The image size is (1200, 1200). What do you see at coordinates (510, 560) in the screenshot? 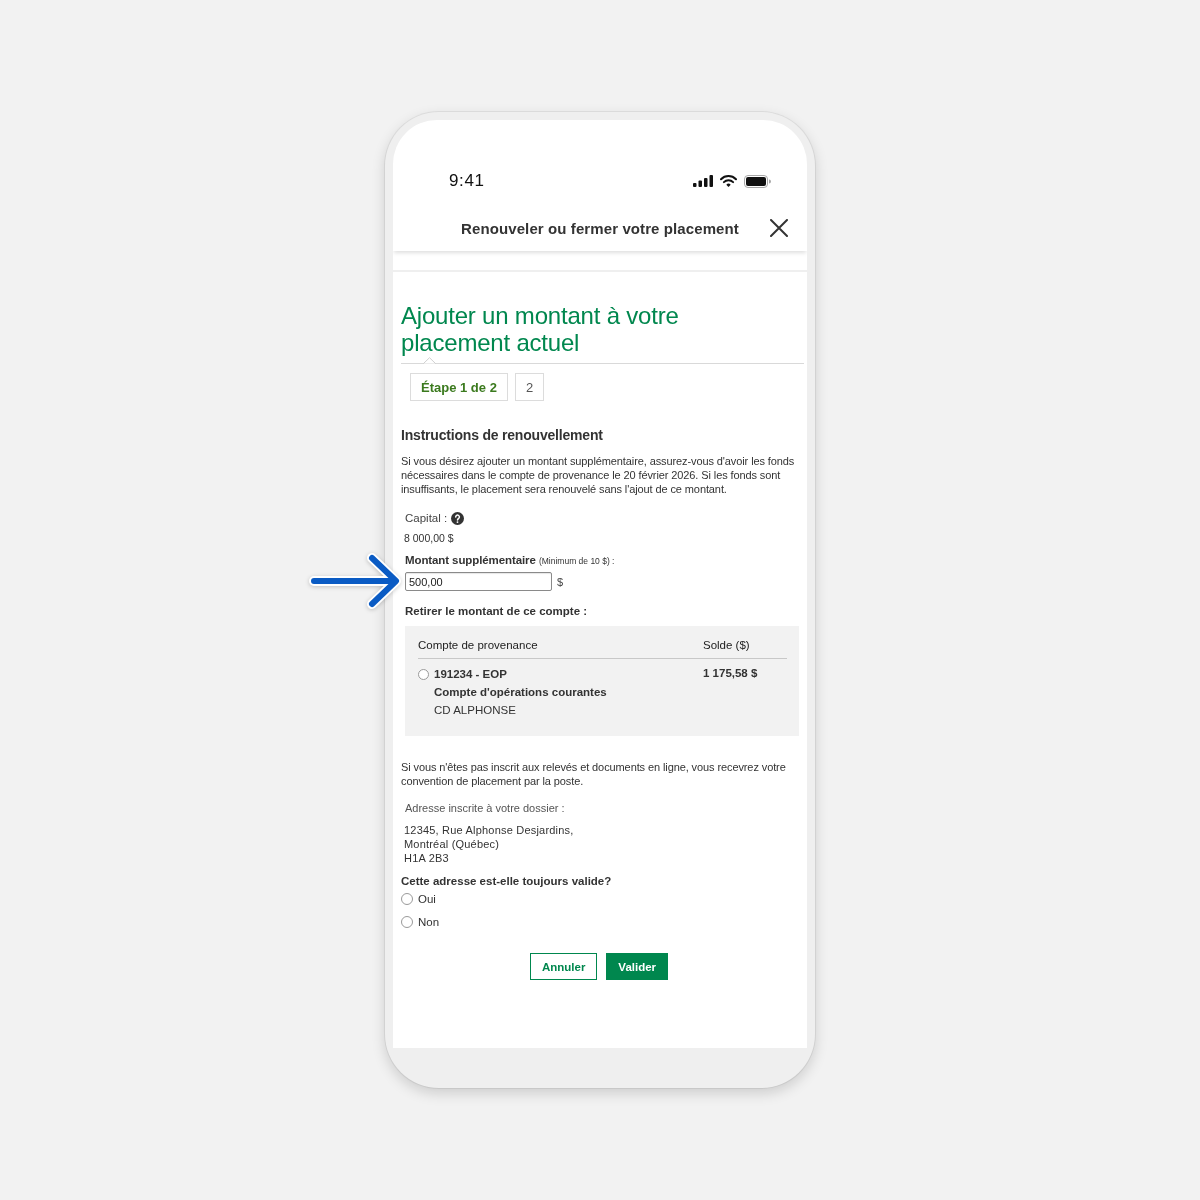
I see `amount-label: Montant supplémentaire (Minimum de 10 $) :` at bounding box center [510, 560].